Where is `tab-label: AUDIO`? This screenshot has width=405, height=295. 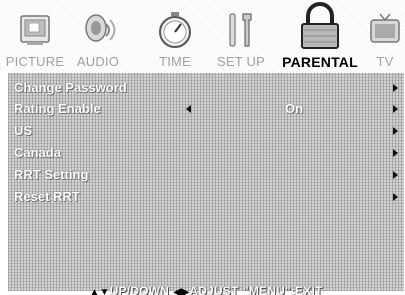 tab-label: AUDIO is located at coordinates (98, 61).